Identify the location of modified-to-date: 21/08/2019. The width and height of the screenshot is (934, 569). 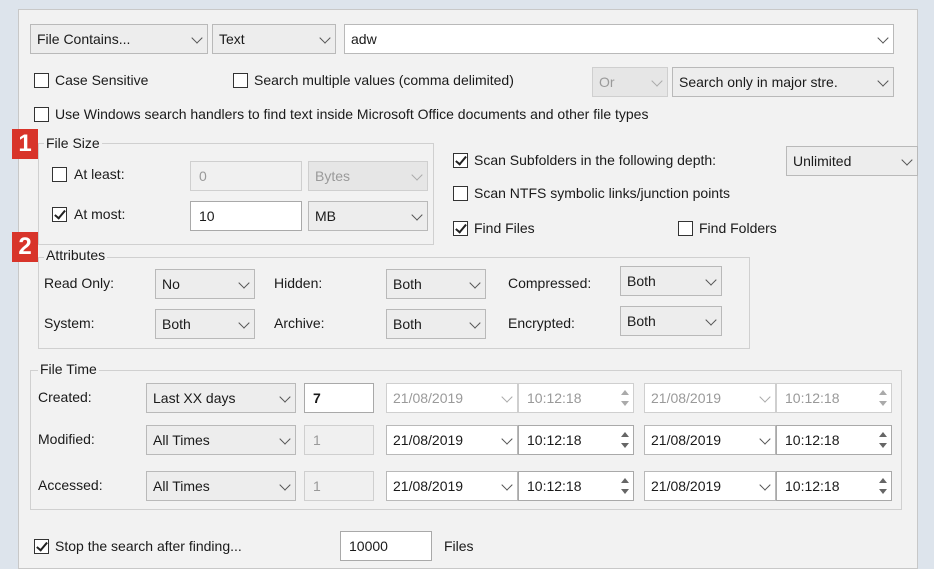
(710, 440).